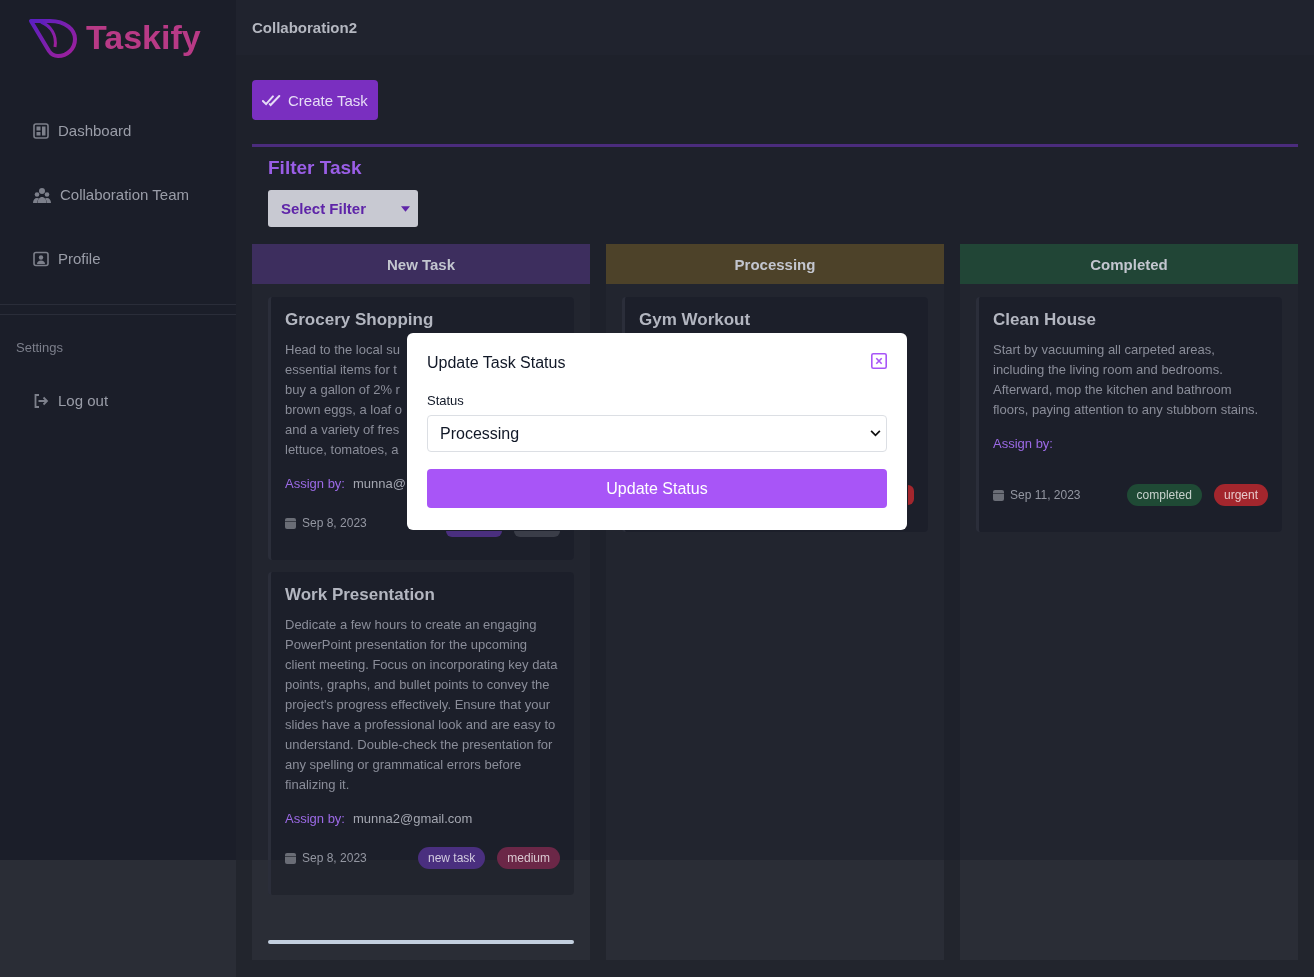 The image size is (1314, 977). Describe the element at coordinates (445, 401) in the screenshot. I see `field-label: Status` at that location.